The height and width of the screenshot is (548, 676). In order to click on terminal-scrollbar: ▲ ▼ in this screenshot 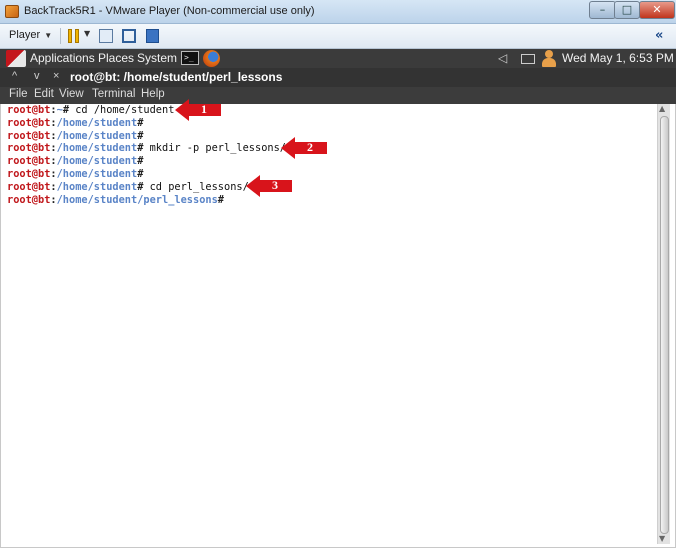, I will do `click(663, 324)`.